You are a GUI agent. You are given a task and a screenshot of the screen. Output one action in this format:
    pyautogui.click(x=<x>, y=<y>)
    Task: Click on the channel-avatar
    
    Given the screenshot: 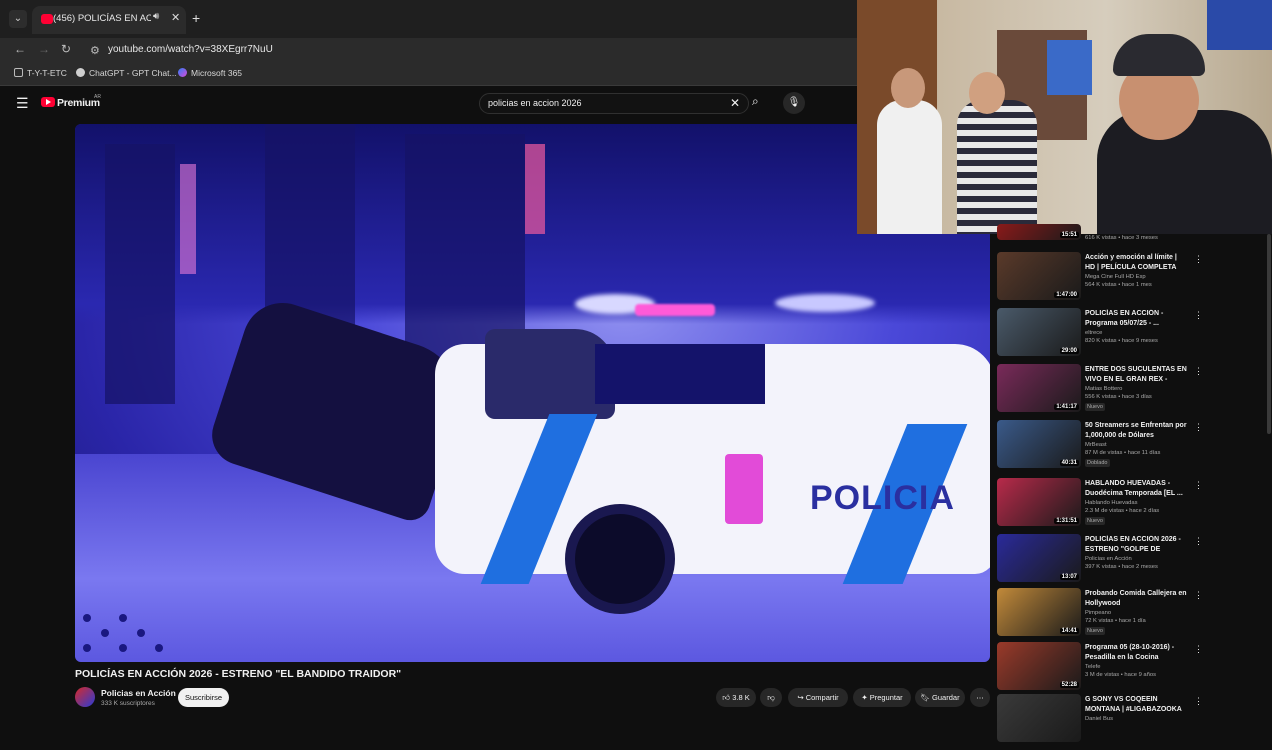 What is the action you would take?
    pyautogui.click(x=85, y=697)
    